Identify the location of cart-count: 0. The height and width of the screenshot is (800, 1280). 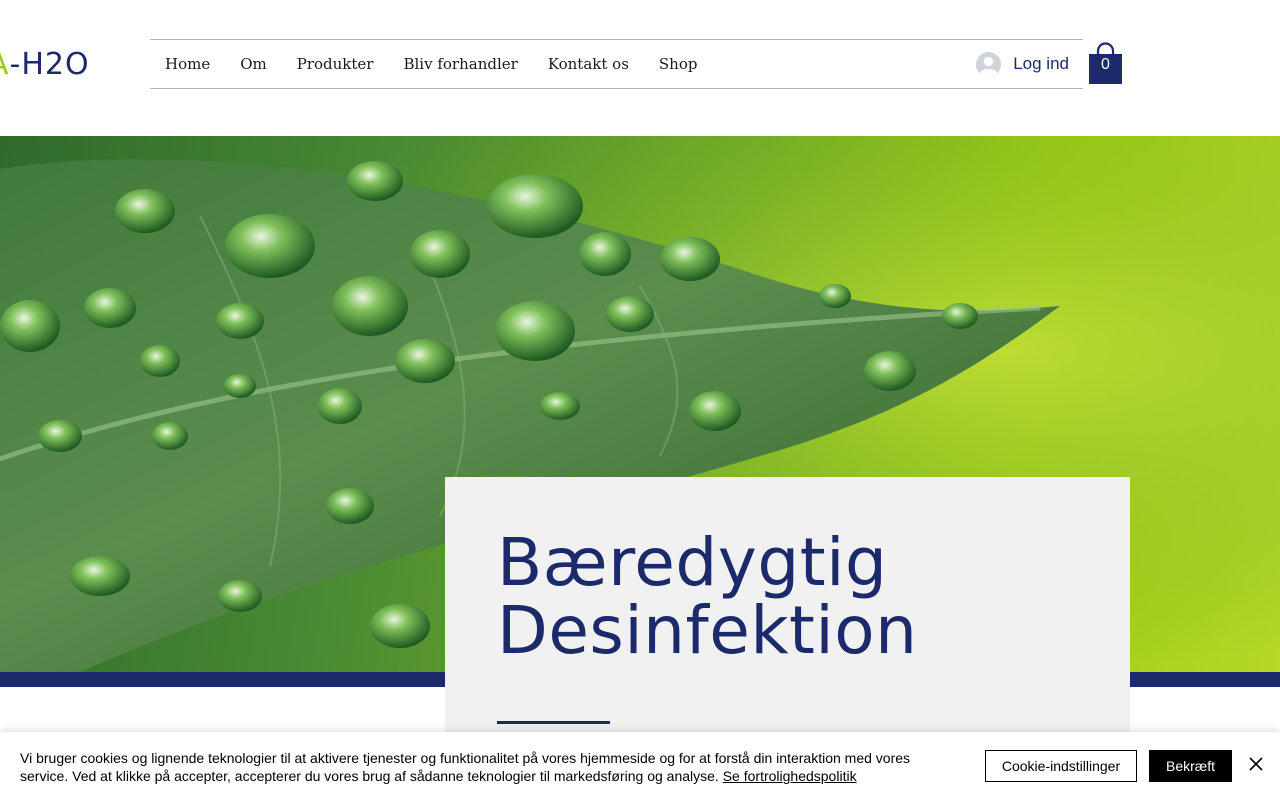
(1105, 64).